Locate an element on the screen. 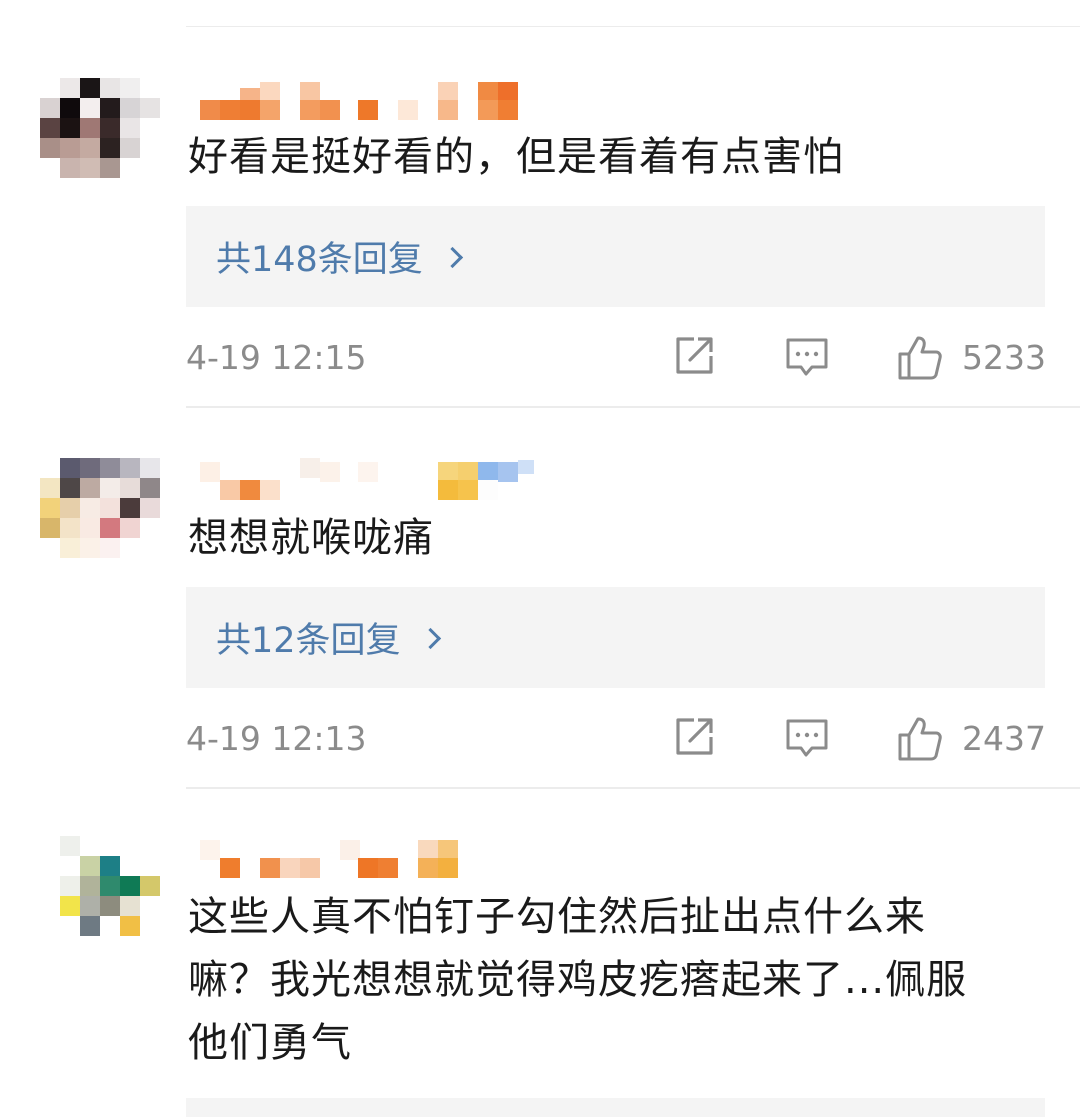 This screenshot has height=1117, width=1080. view-replies-button: 共148条回复 is located at coordinates (615, 256).